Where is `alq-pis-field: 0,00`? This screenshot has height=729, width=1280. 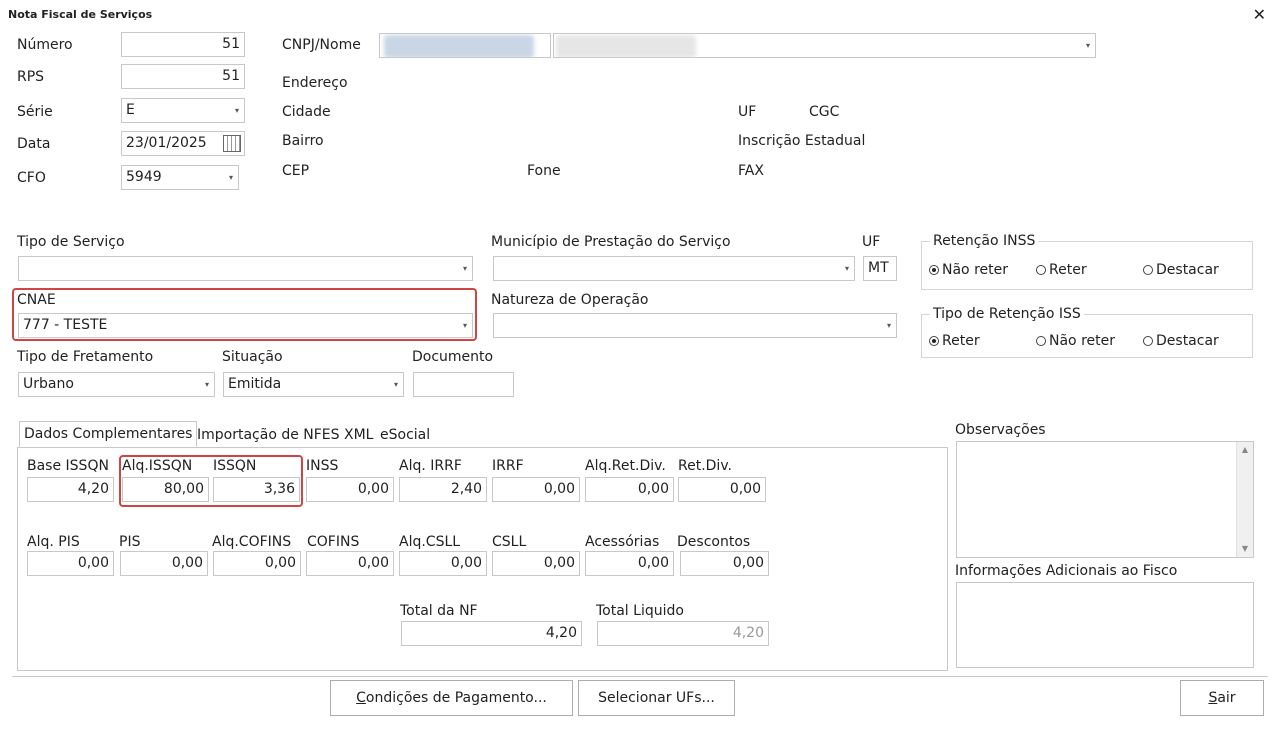 alq-pis-field: 0,00 is located at coordinates (70, 563).